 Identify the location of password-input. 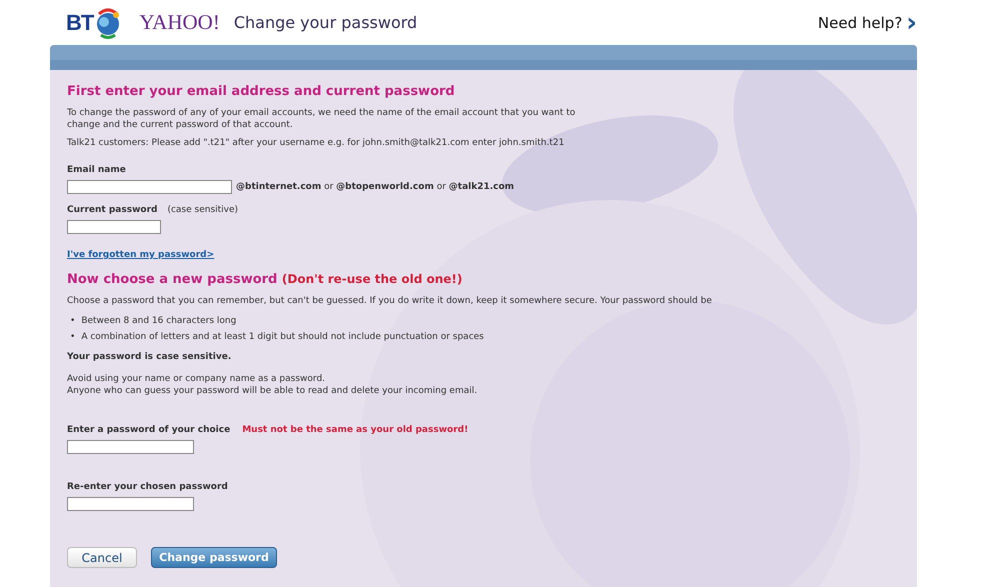
(114, 227).